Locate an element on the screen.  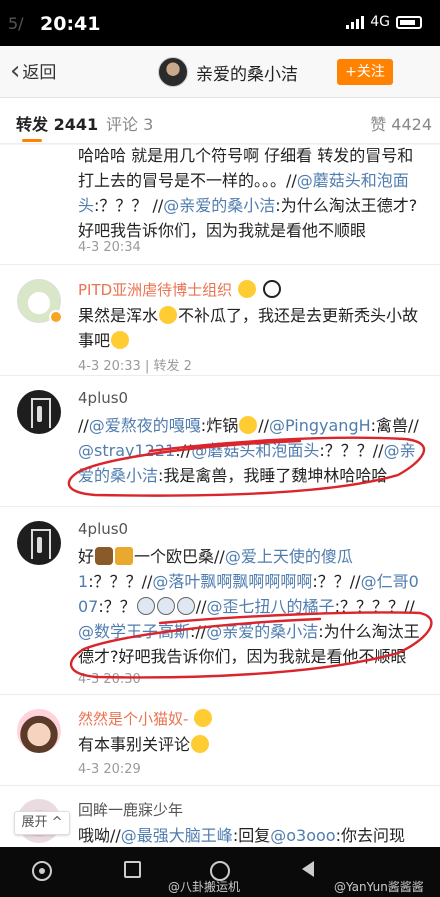
post-text: :？？ is located at coordinates (117, 606).